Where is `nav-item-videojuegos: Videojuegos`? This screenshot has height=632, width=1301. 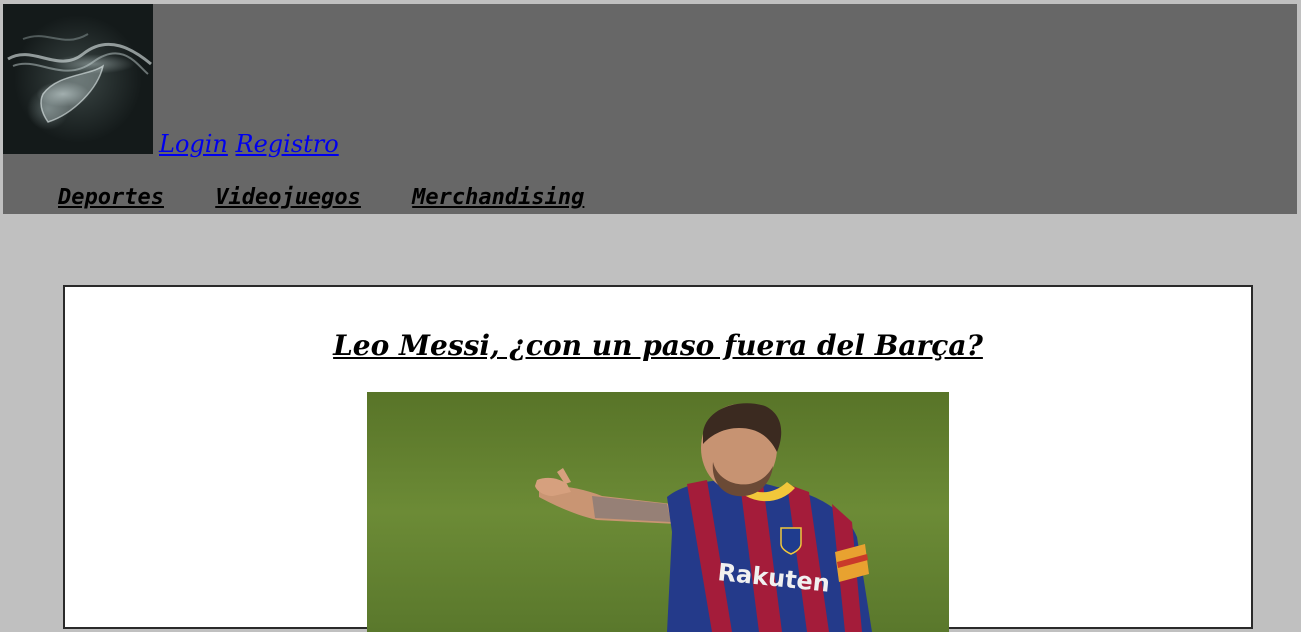
nav-item-videojuegos: Videojuegos is located at coordinates (288, 197).